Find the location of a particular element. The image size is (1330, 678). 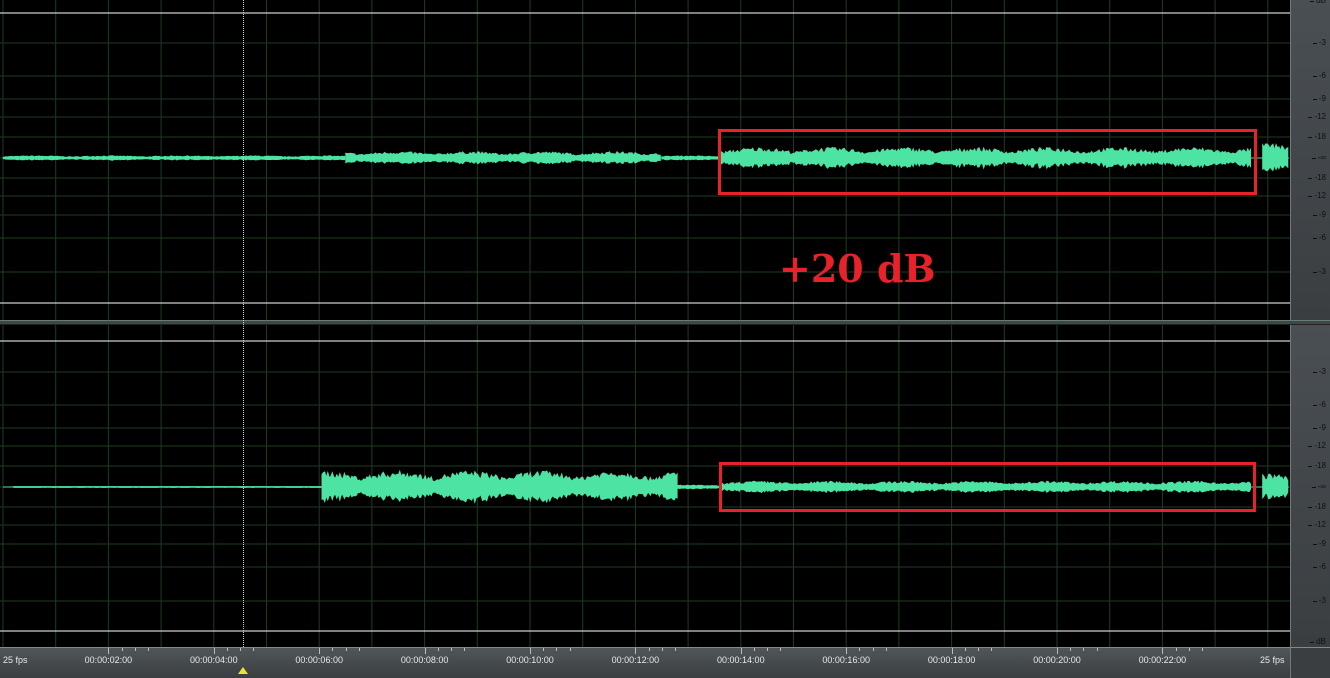

db-scale-bottom: dB -3 -6 -9 -12 -18 -∞ -18 -12 -9 -6 -3 is located at coordinates (1310, 486).